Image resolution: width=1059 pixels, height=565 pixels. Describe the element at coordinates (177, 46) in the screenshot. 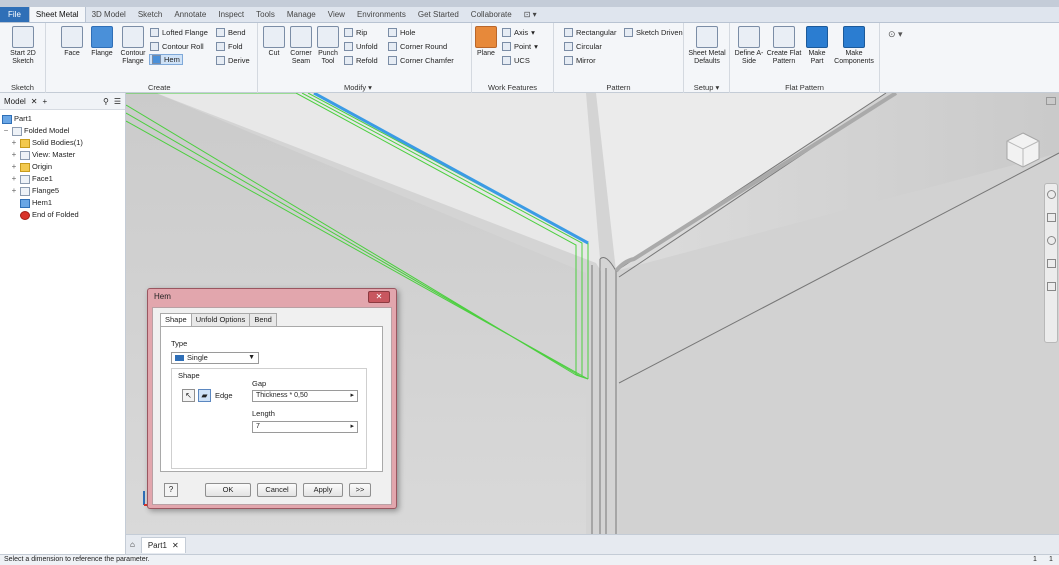

I see `contour-roll-button: Contour Roll` at that location.